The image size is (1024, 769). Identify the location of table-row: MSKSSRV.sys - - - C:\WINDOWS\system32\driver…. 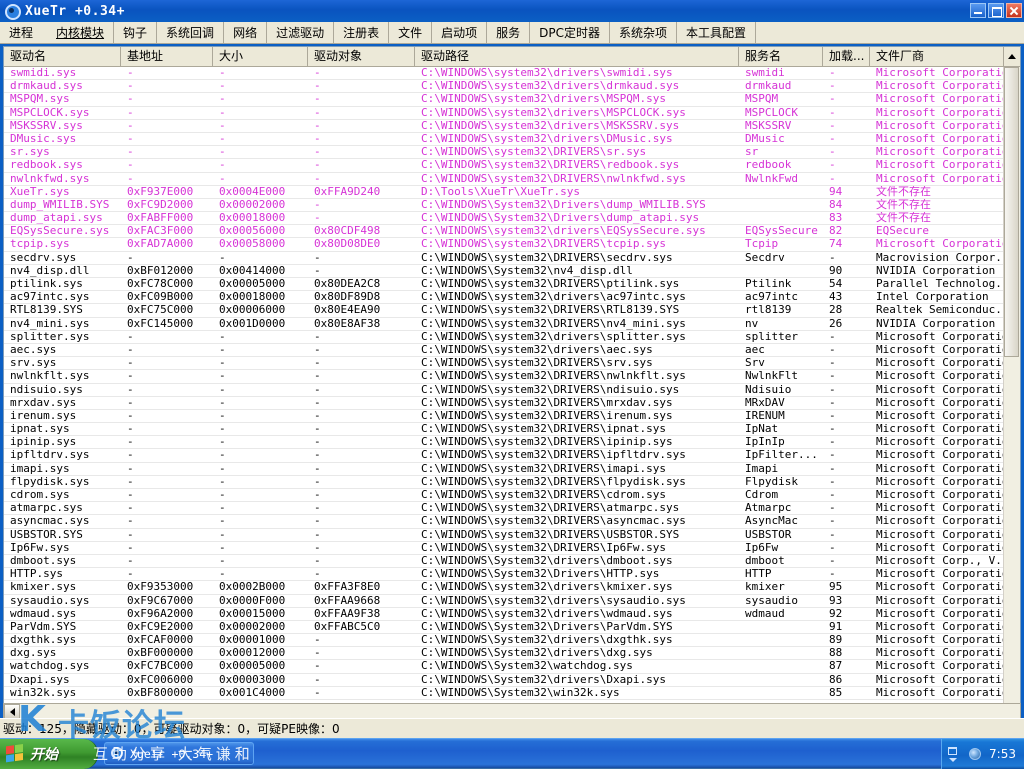
(512, 126).